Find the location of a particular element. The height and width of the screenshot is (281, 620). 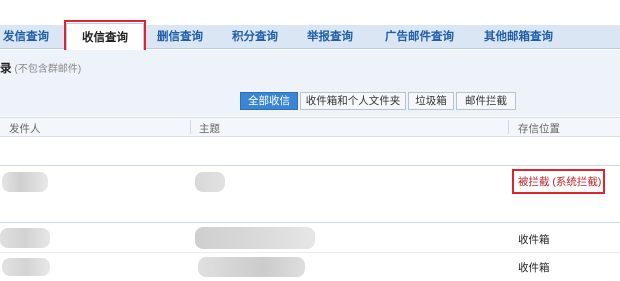

filter-bar: 全部收信 收件箱和个人文件夹 垃圾箱 邮件拦截 is located at coordinates (310, 103).